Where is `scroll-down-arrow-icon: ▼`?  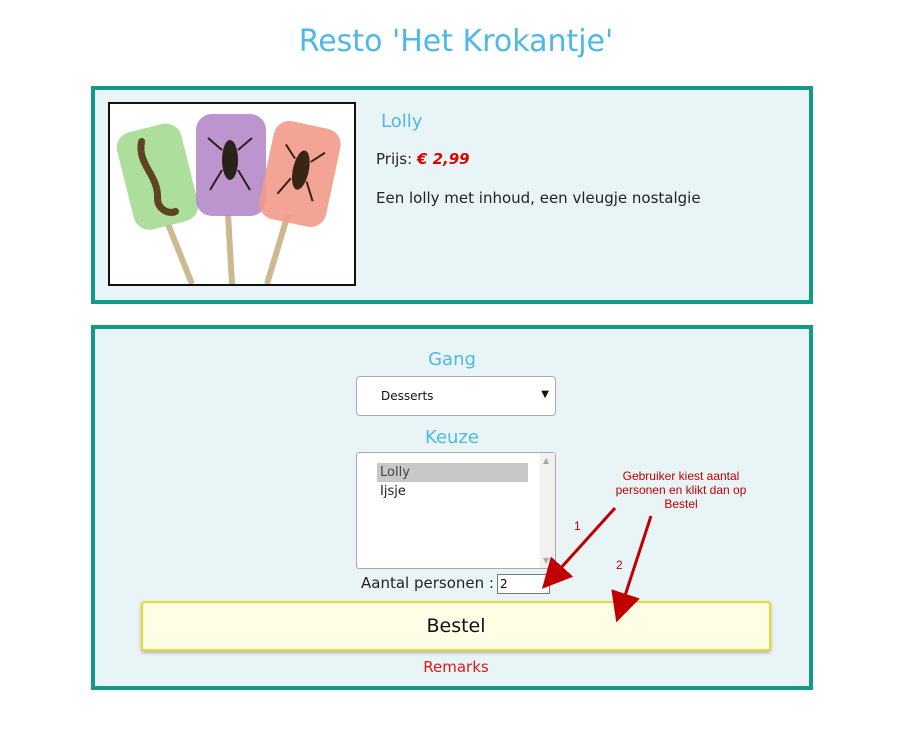 scroll-down-arrow-icon: ▼ is located at coordinates (546, 560).